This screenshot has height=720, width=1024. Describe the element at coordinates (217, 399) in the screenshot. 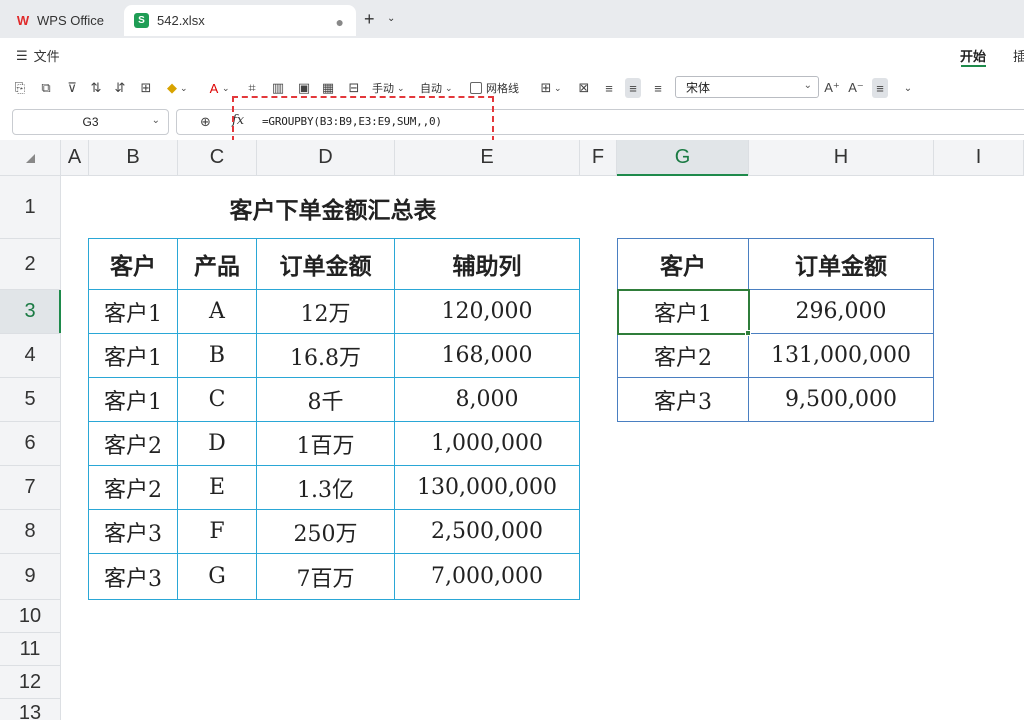

I see `table1-cell: C` at that location.